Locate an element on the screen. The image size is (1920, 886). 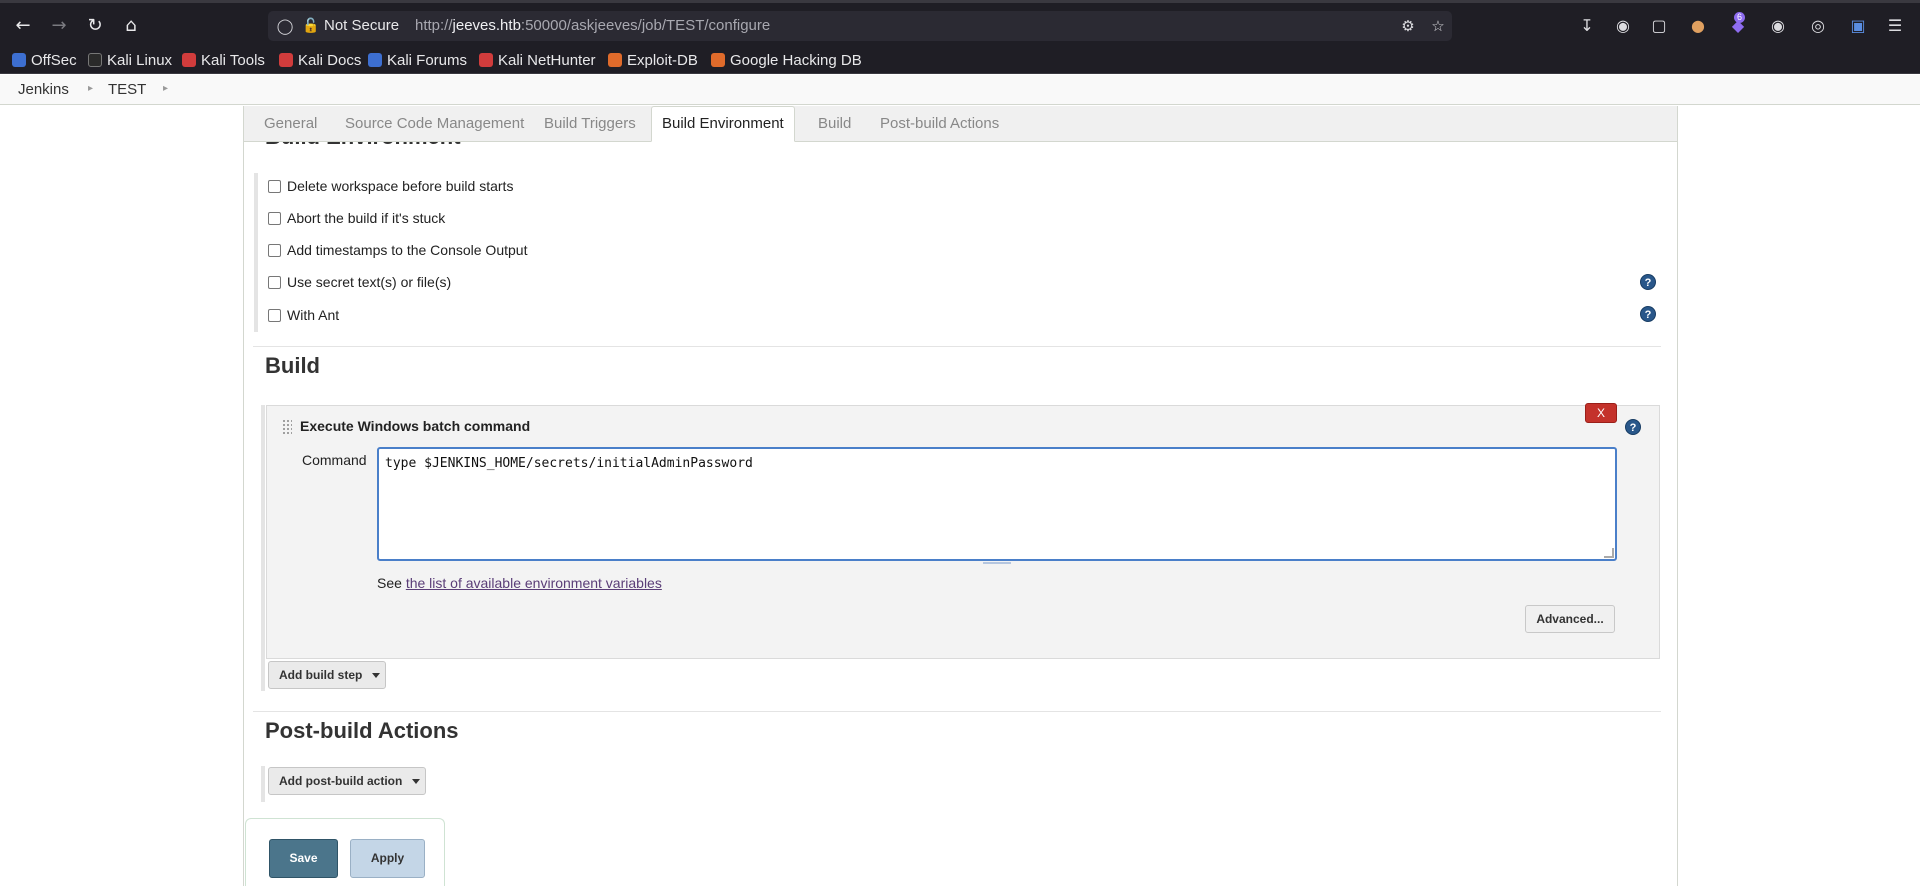
bookmark-label: Kali Linux is located at coordinates (140, 60).